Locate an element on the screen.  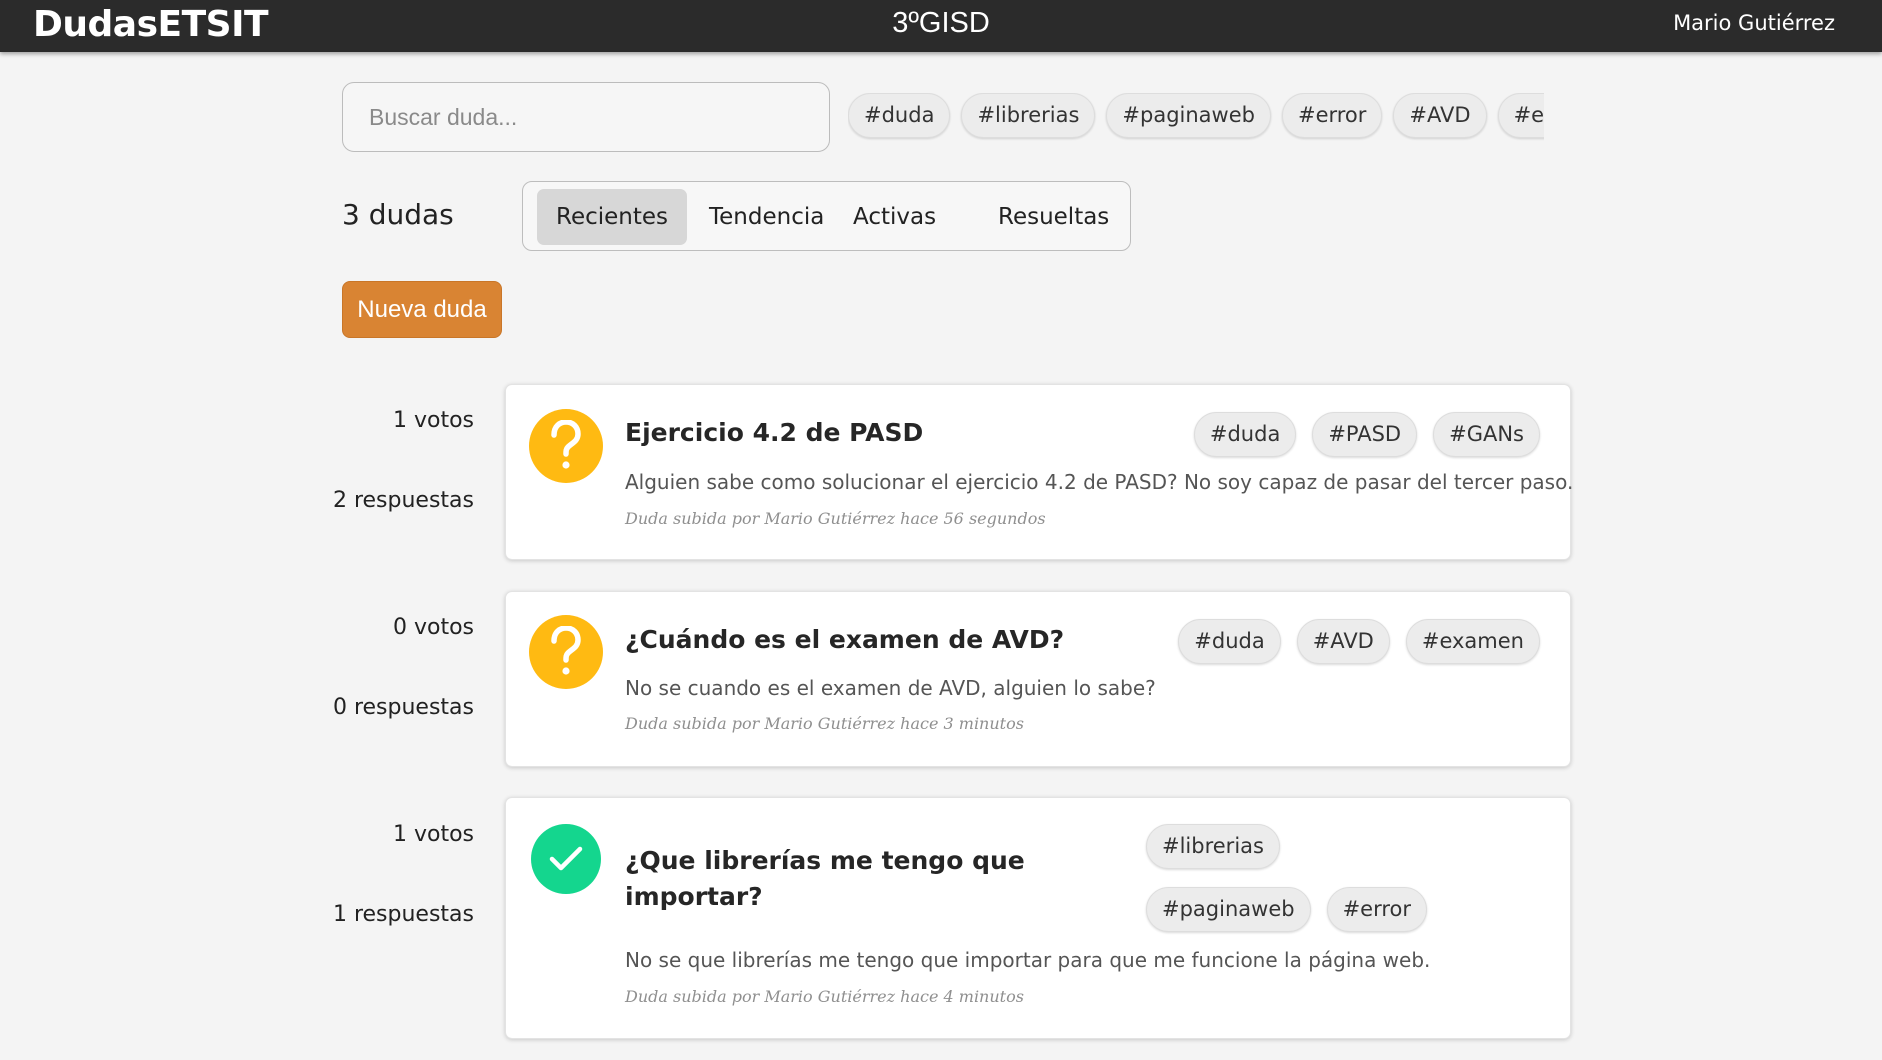
filter-tag: #duda is located at coordinates (899, 115).